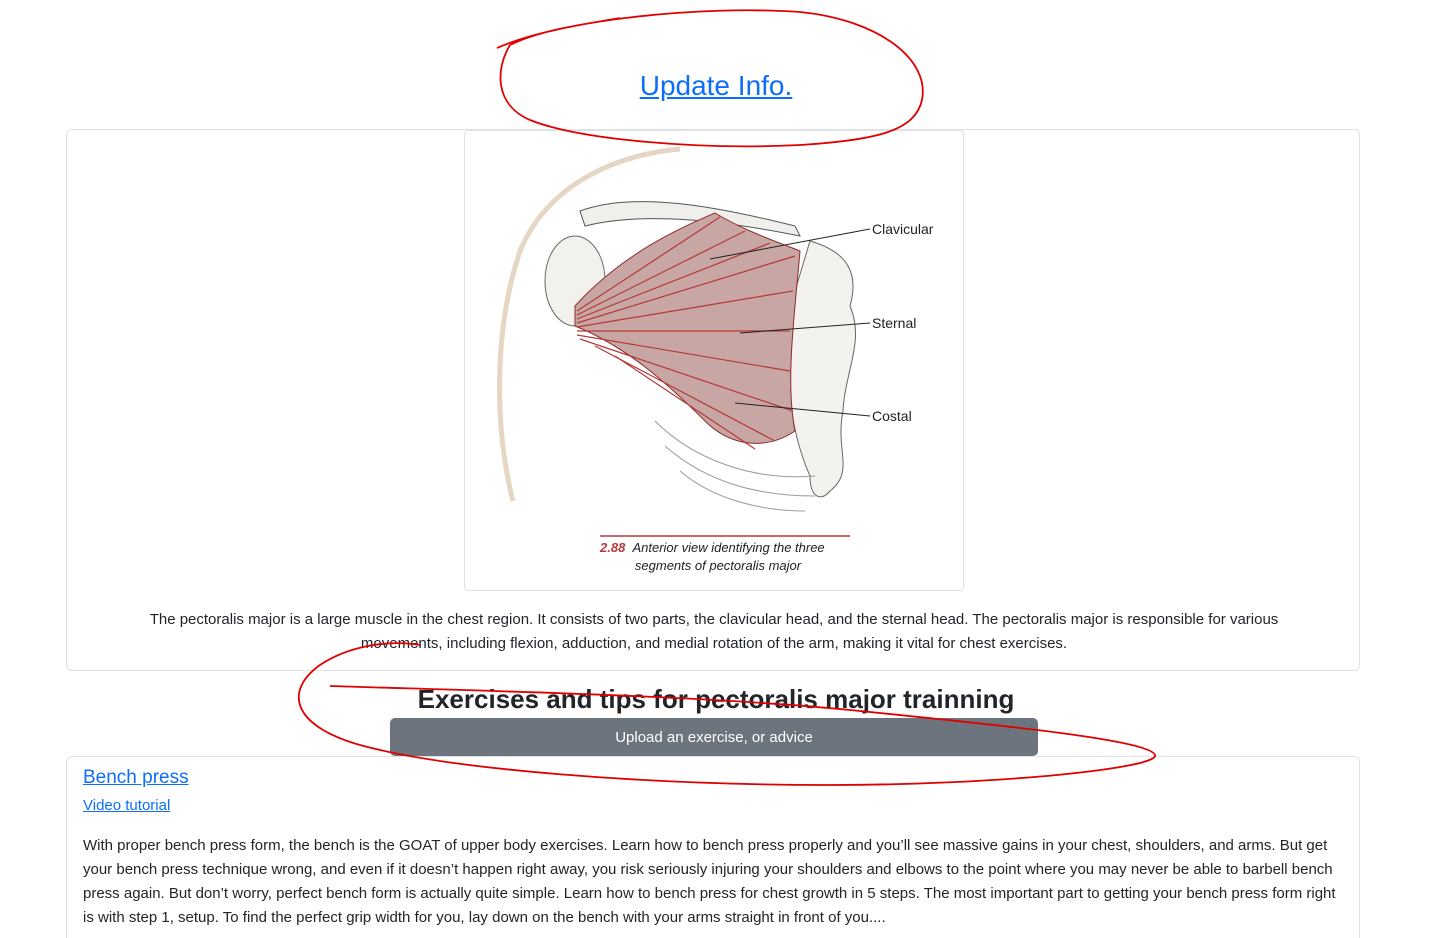  I want to click on update-info-link: Update Info., so click(716, 85).